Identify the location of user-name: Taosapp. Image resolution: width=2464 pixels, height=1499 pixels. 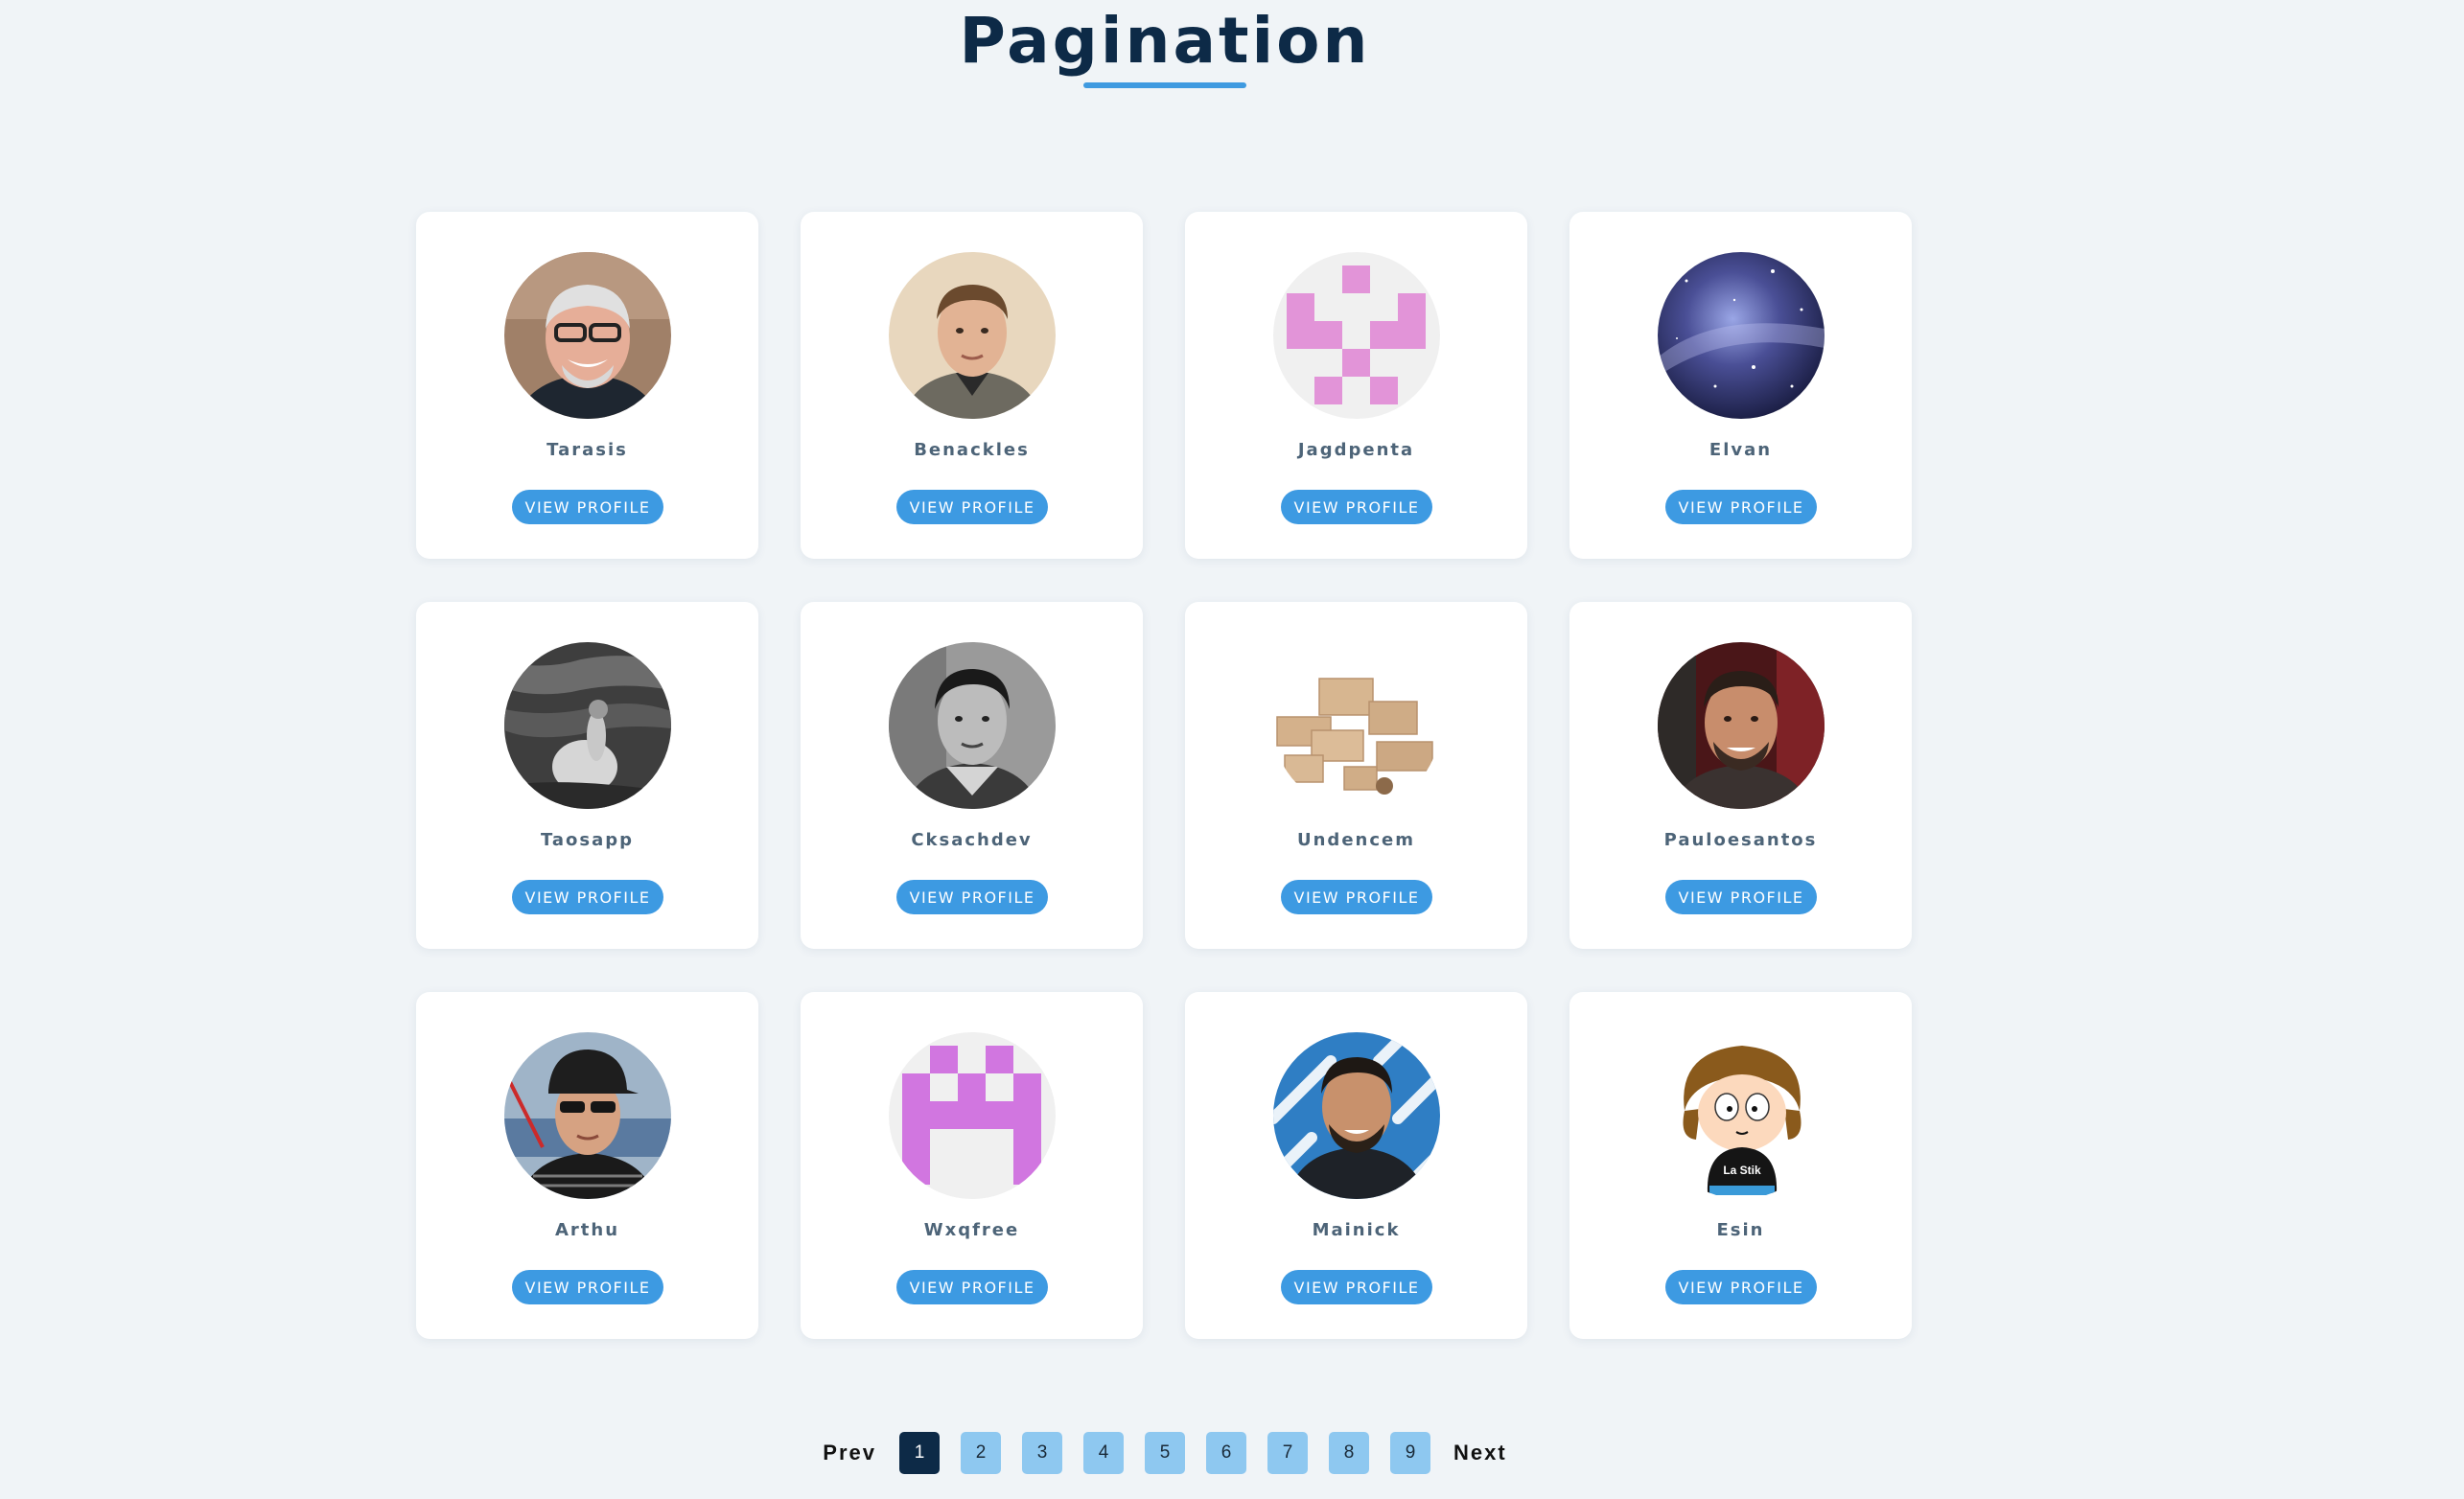
(587, 840).